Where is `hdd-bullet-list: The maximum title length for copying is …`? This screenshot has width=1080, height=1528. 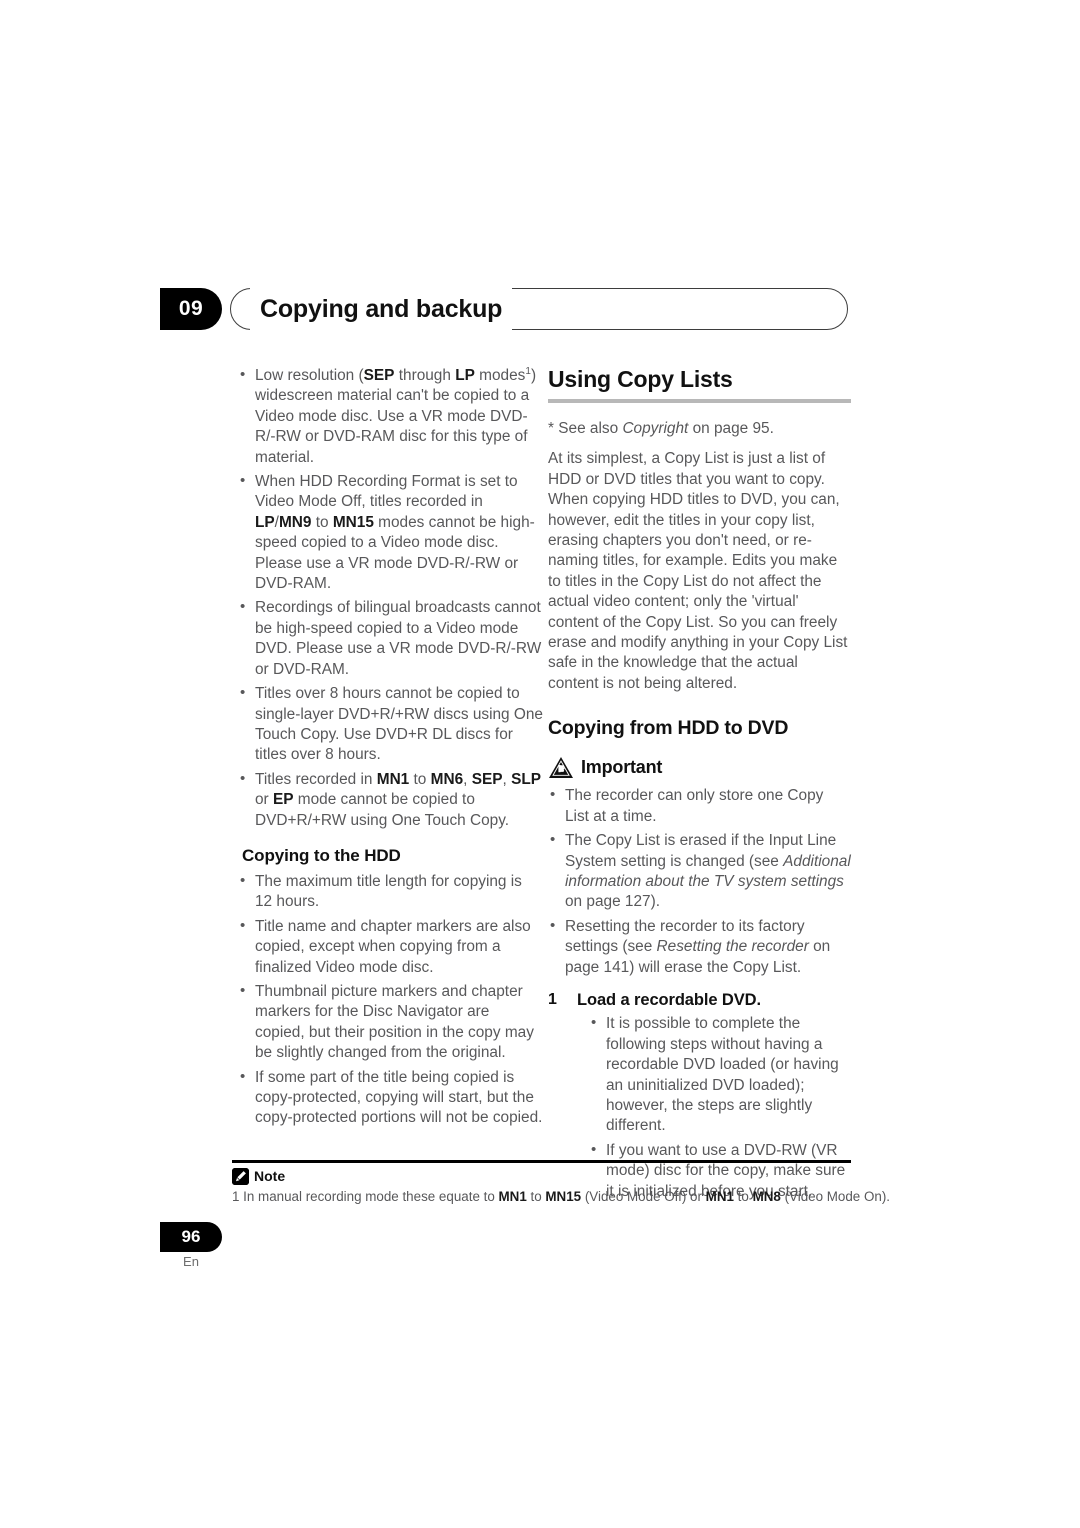
hdd-bullet-list: The maximum title length for copying is … is located at coordinates (390, 1000).